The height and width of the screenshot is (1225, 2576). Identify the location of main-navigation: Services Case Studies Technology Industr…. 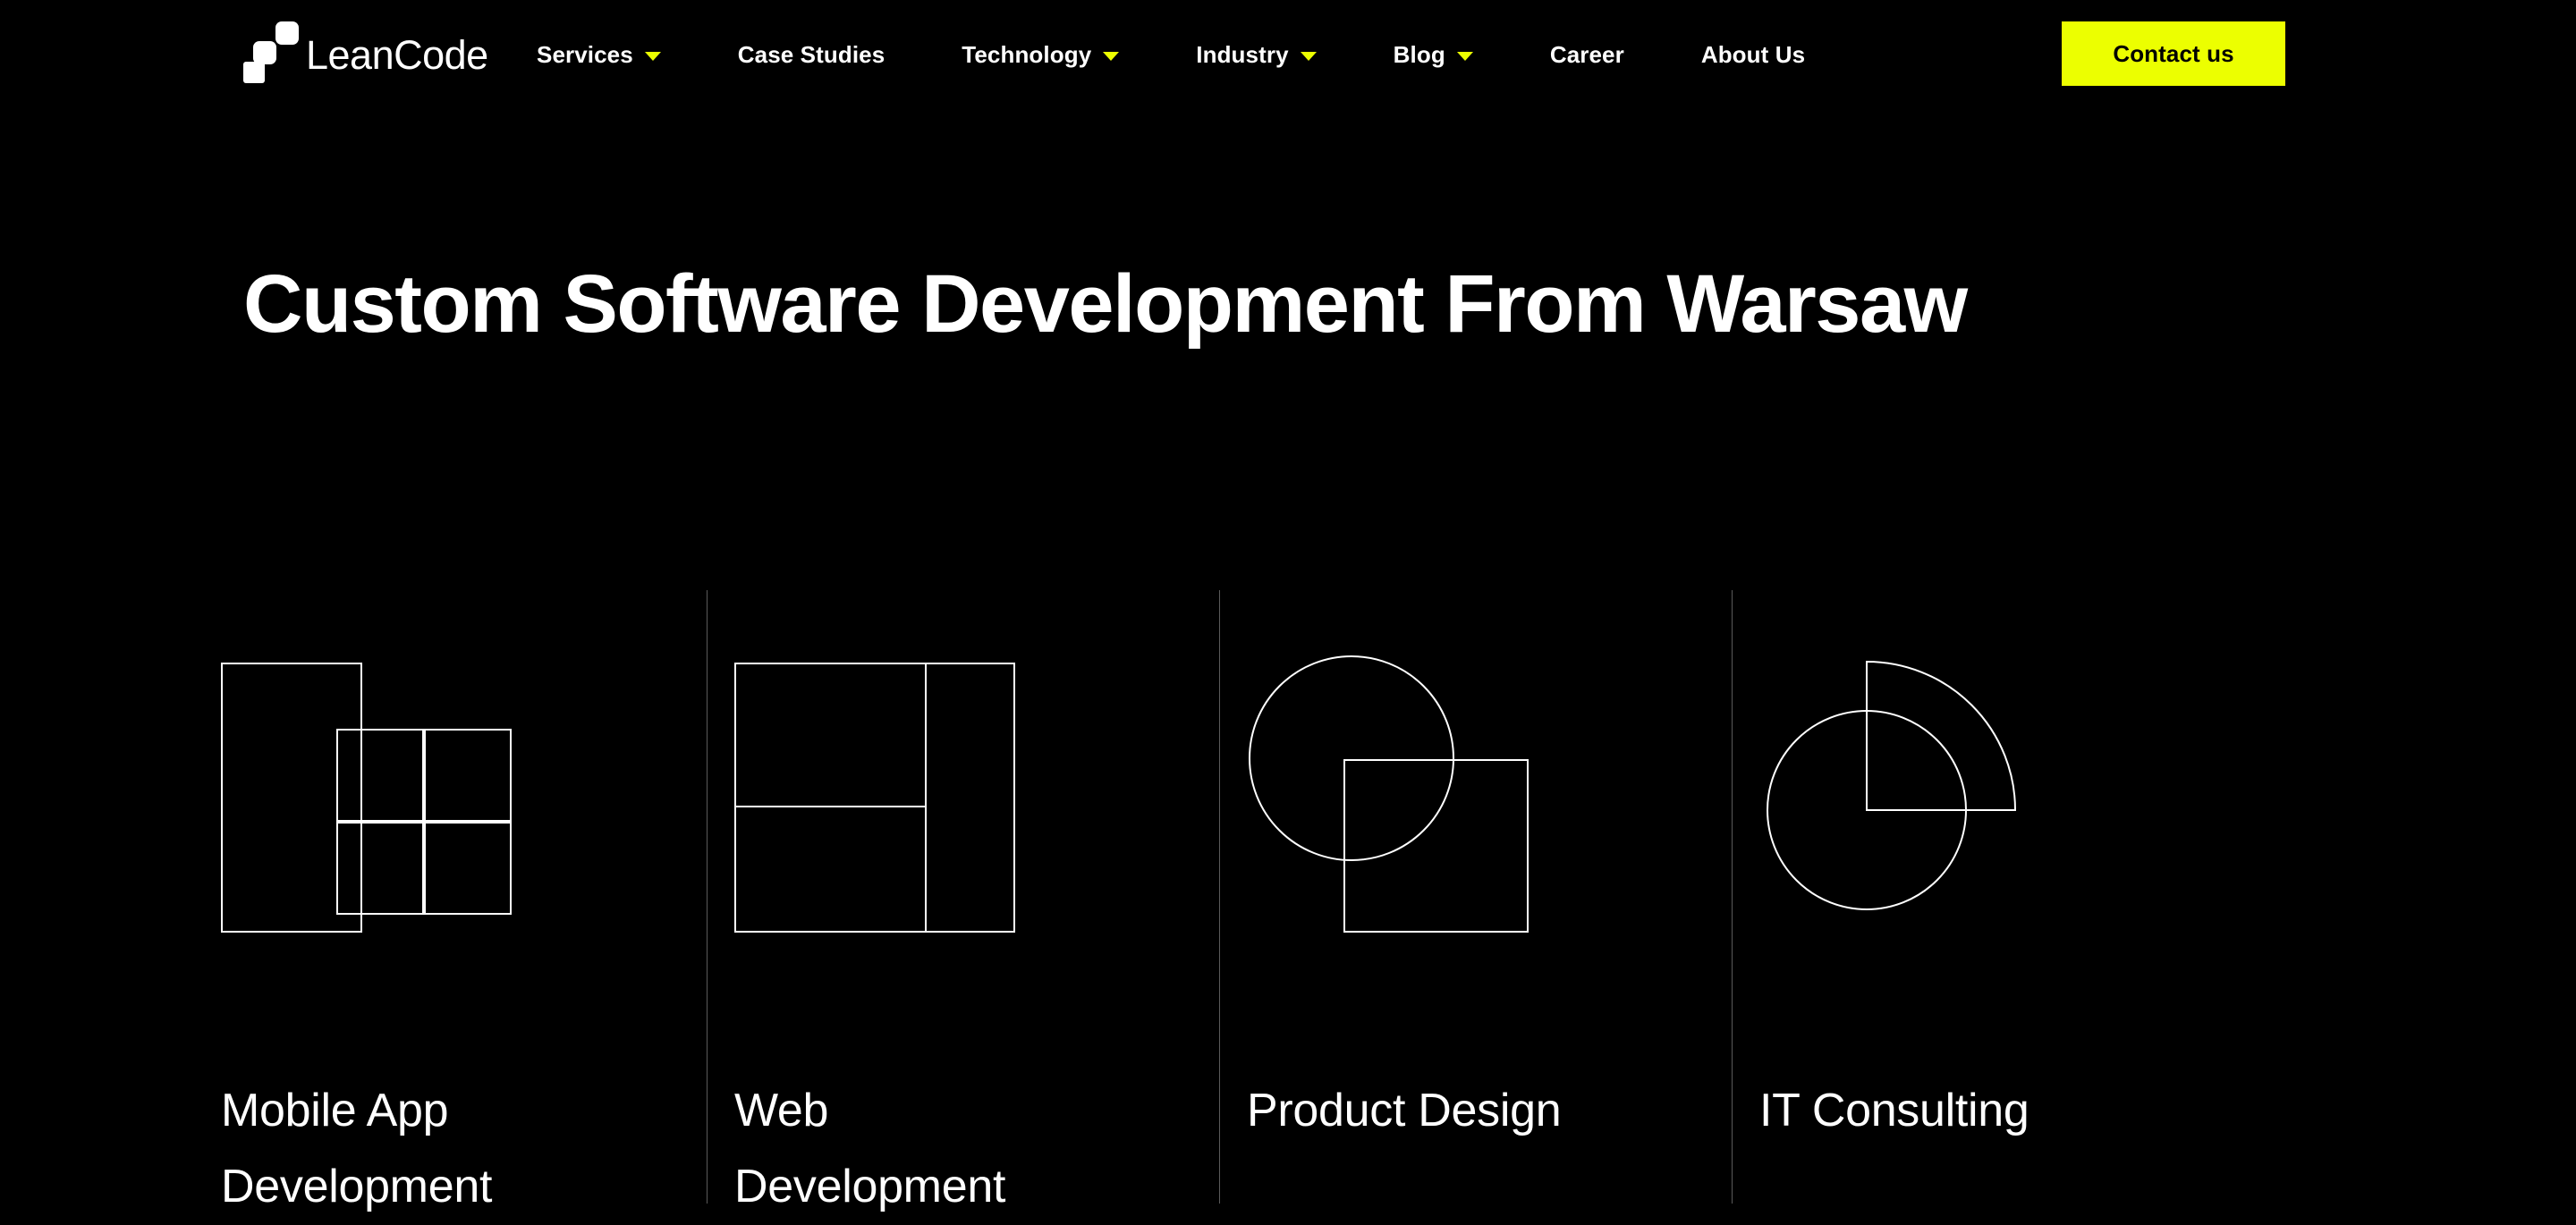
(1171, 55).